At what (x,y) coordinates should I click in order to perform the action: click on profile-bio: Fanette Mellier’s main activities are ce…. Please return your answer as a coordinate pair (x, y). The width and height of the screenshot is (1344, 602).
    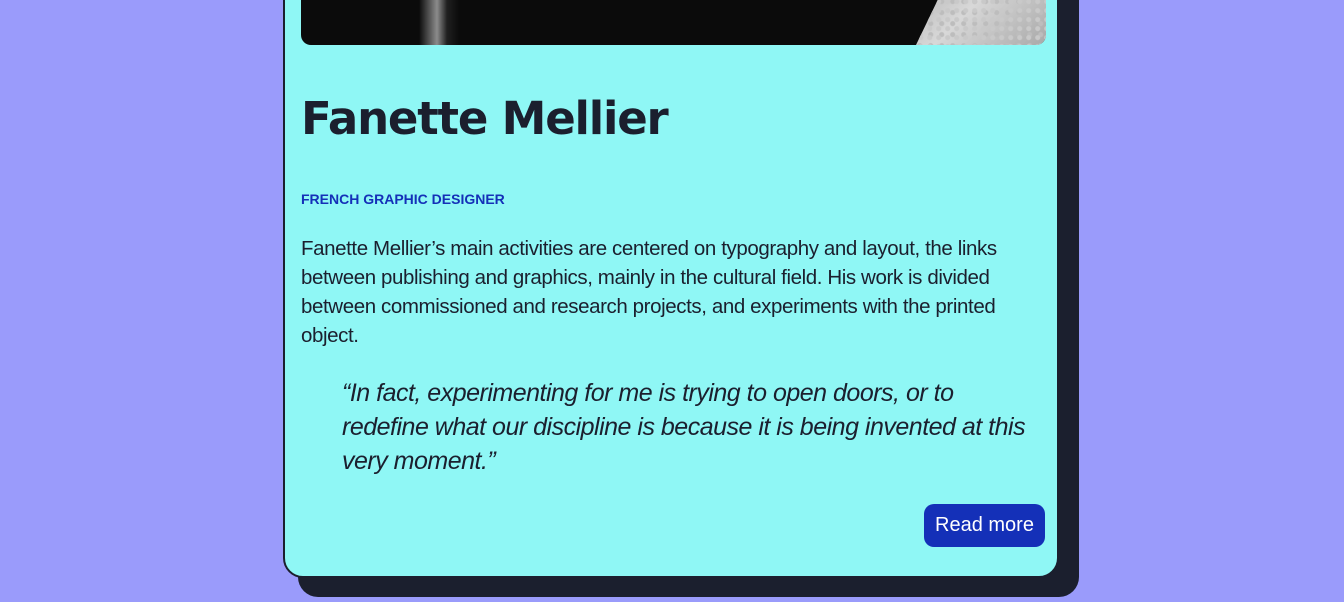
    Looking at the image, I should click on (649, 292).